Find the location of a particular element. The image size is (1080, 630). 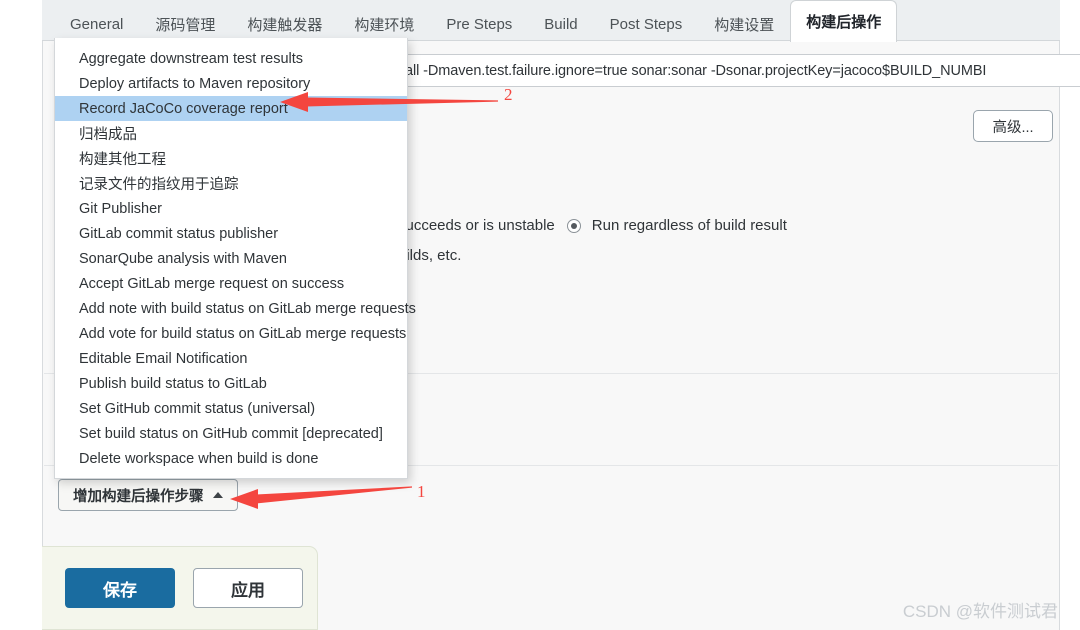

caret-up-icon is located at coordinates (217, 495).